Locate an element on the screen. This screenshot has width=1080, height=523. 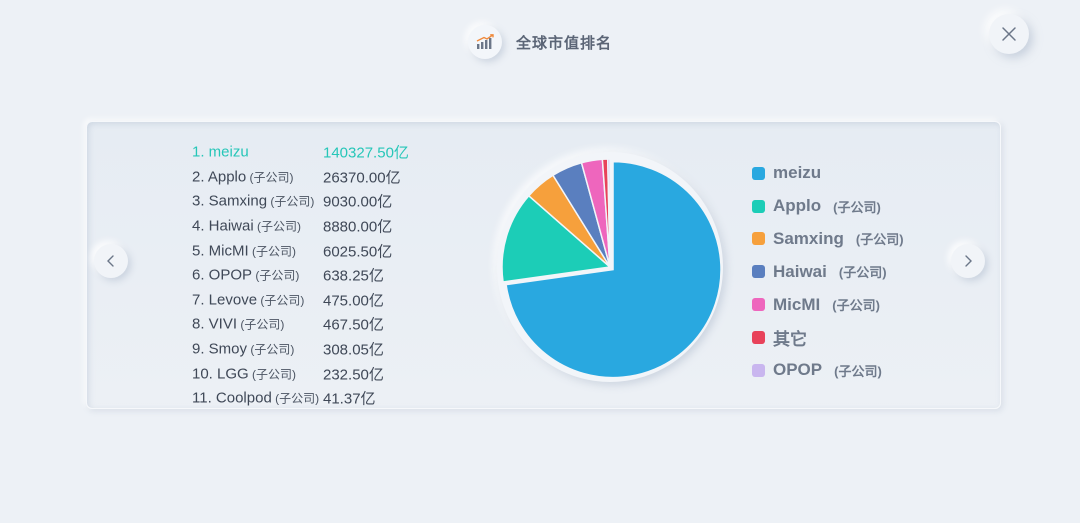
ranking-row: 6. OPOP (子公司) 638.25亿 is located at coordinates (312, 275).